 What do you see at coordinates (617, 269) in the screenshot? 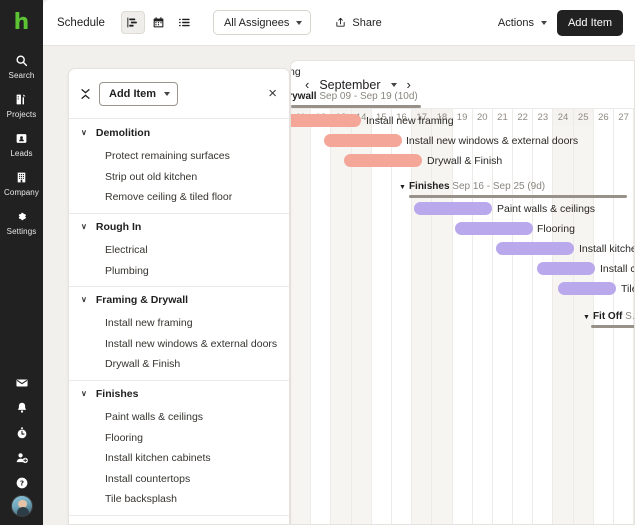
I see `gantt-task-label: Install count` at bounding box center [617, 269].